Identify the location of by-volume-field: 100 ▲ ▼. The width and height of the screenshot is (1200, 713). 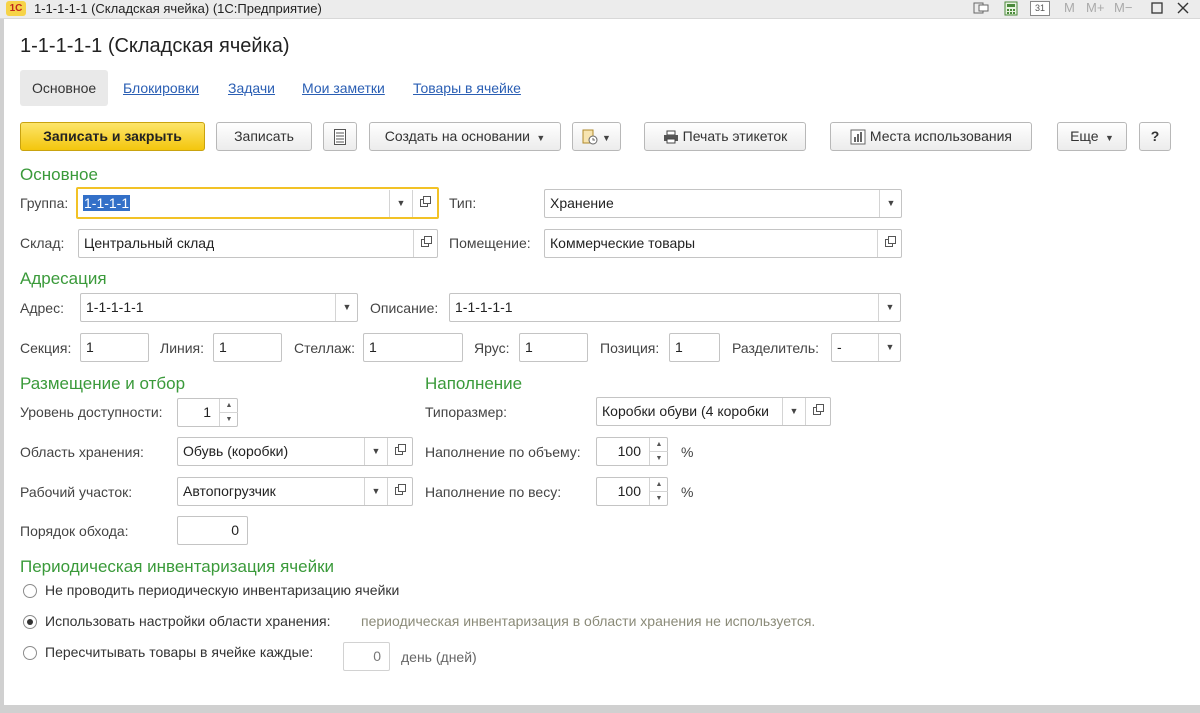
(632, 451).